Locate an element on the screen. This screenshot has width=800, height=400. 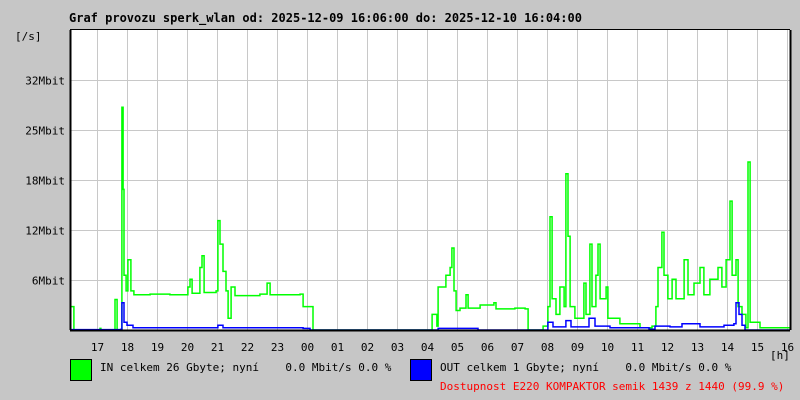
x-tick-label: 11 is located at coordinates (637, 347).